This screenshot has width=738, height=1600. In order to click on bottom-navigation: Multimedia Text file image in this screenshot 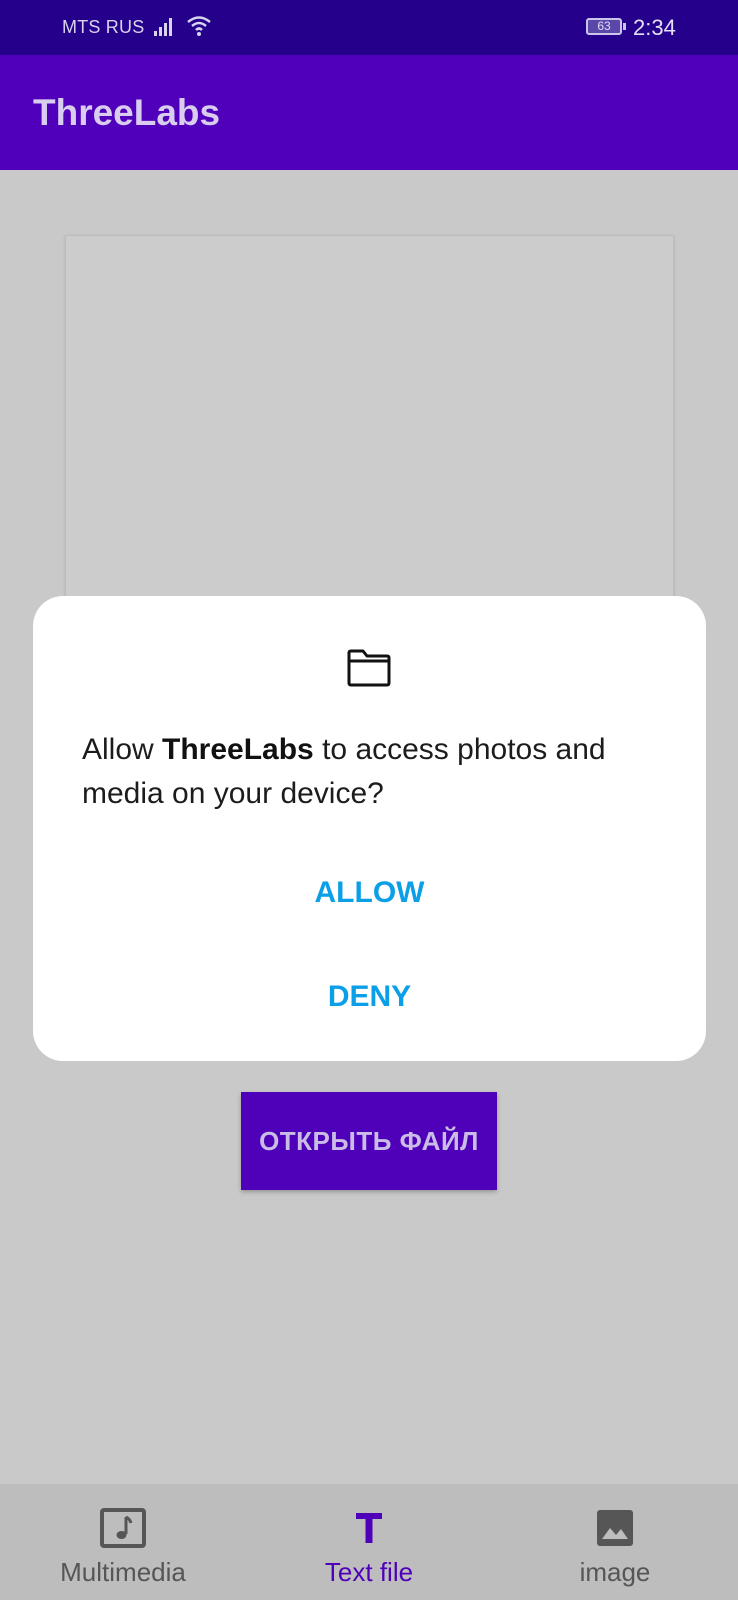, I will do `click(369, 1542)`.